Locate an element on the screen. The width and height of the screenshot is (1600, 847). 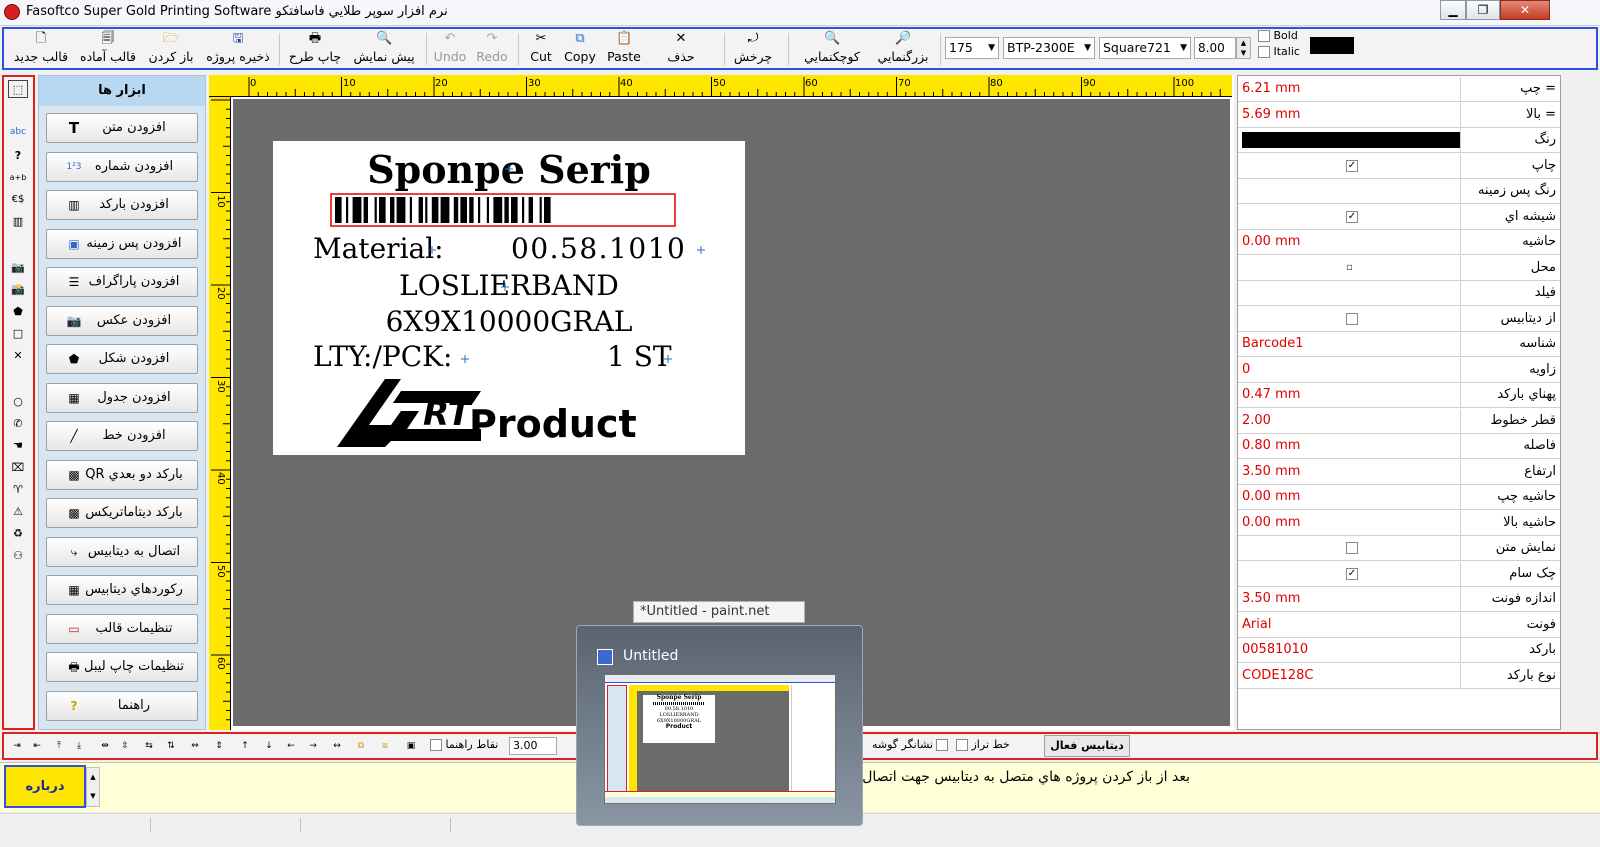
printer-combo: BTP-2300E ▼ is located at coordinates (1049, 48).